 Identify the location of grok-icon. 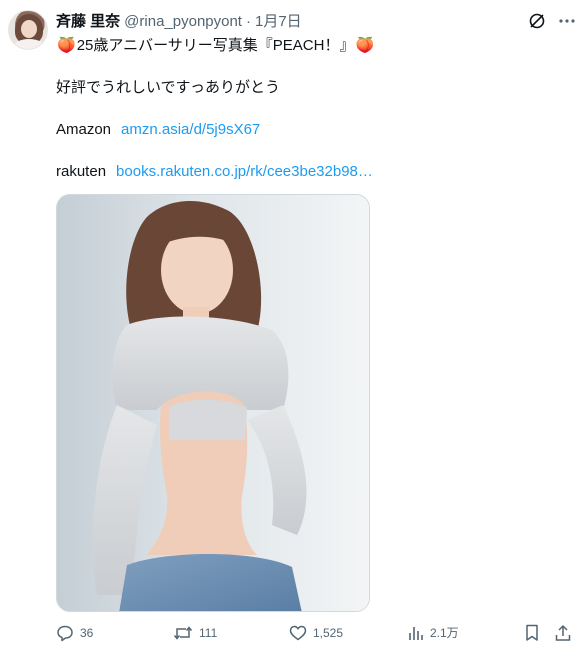
(537, 21).